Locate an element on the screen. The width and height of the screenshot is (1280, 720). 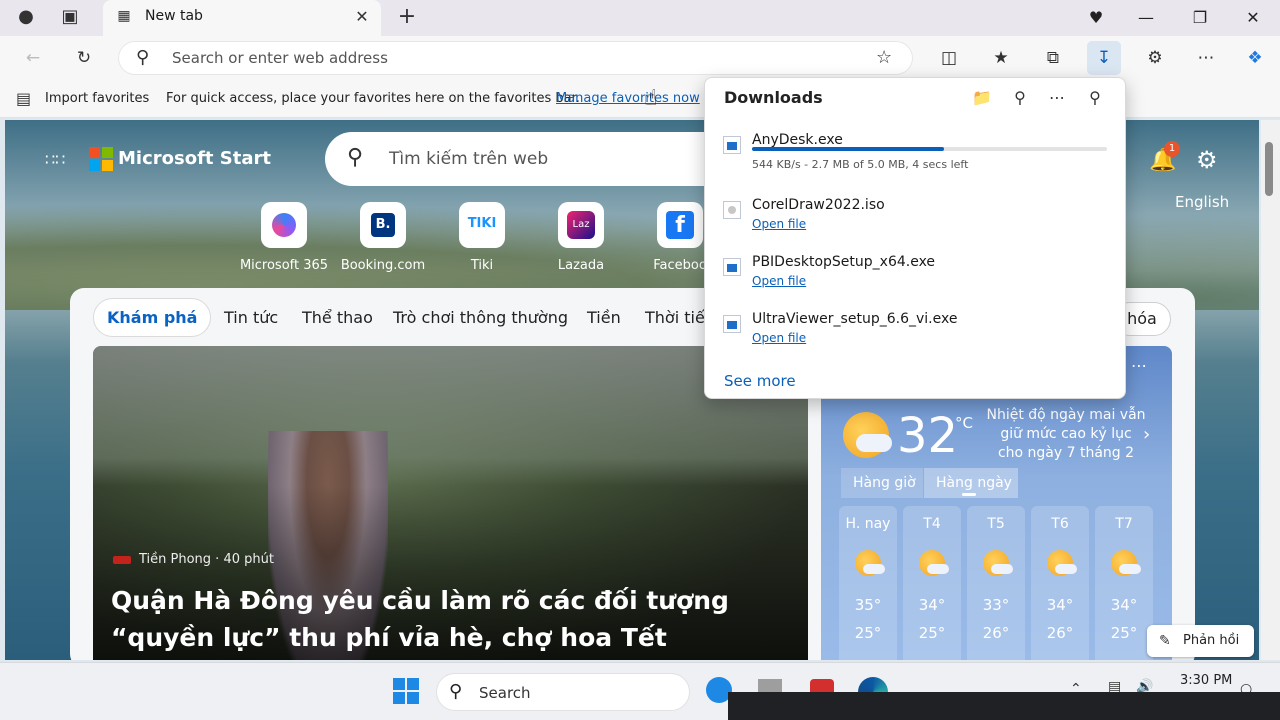
windows-start-icon is located at coordinates (407, 692).